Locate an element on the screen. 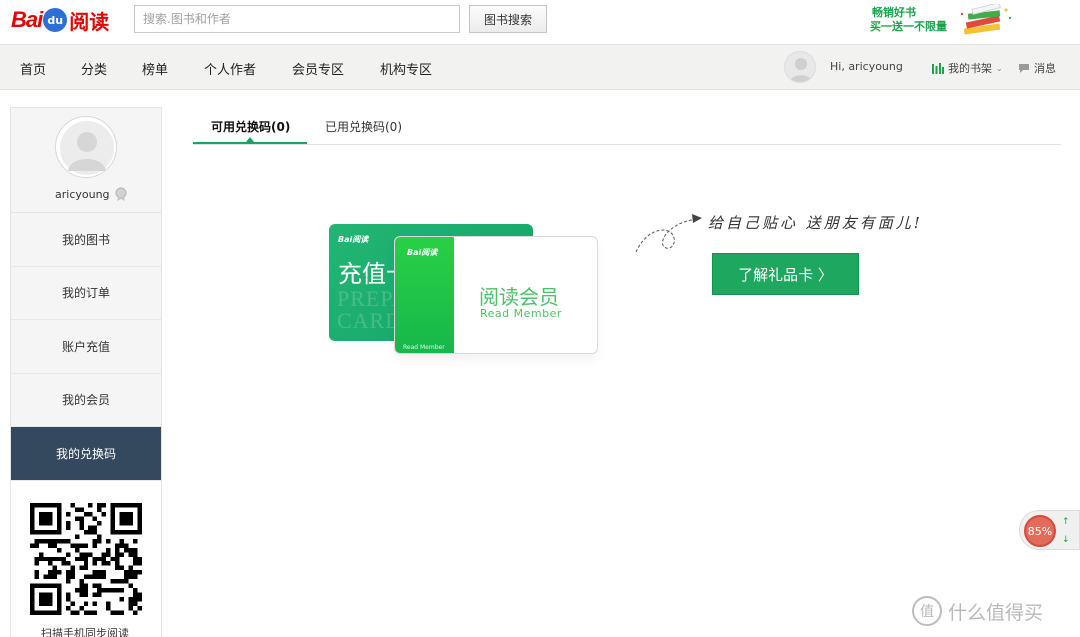 This screenshot has height=637, width=1080. book-search-button: 图书搜索 is located at coordinates (508, 19).